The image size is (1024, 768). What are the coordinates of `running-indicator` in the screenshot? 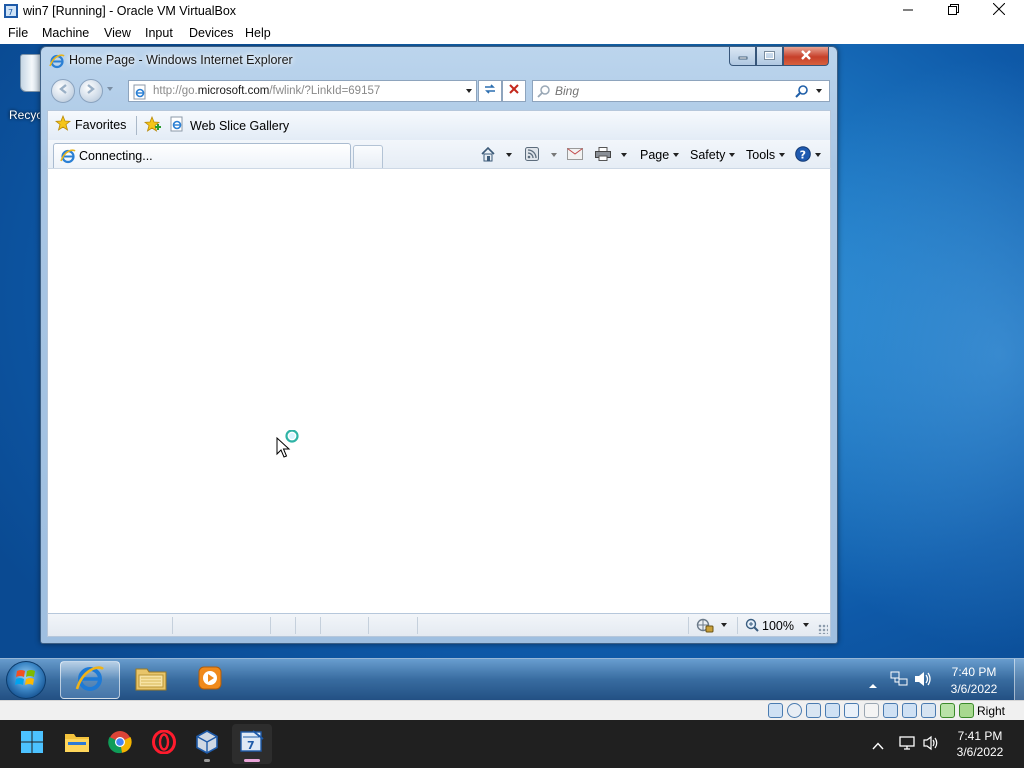 It's located at (207, 760).